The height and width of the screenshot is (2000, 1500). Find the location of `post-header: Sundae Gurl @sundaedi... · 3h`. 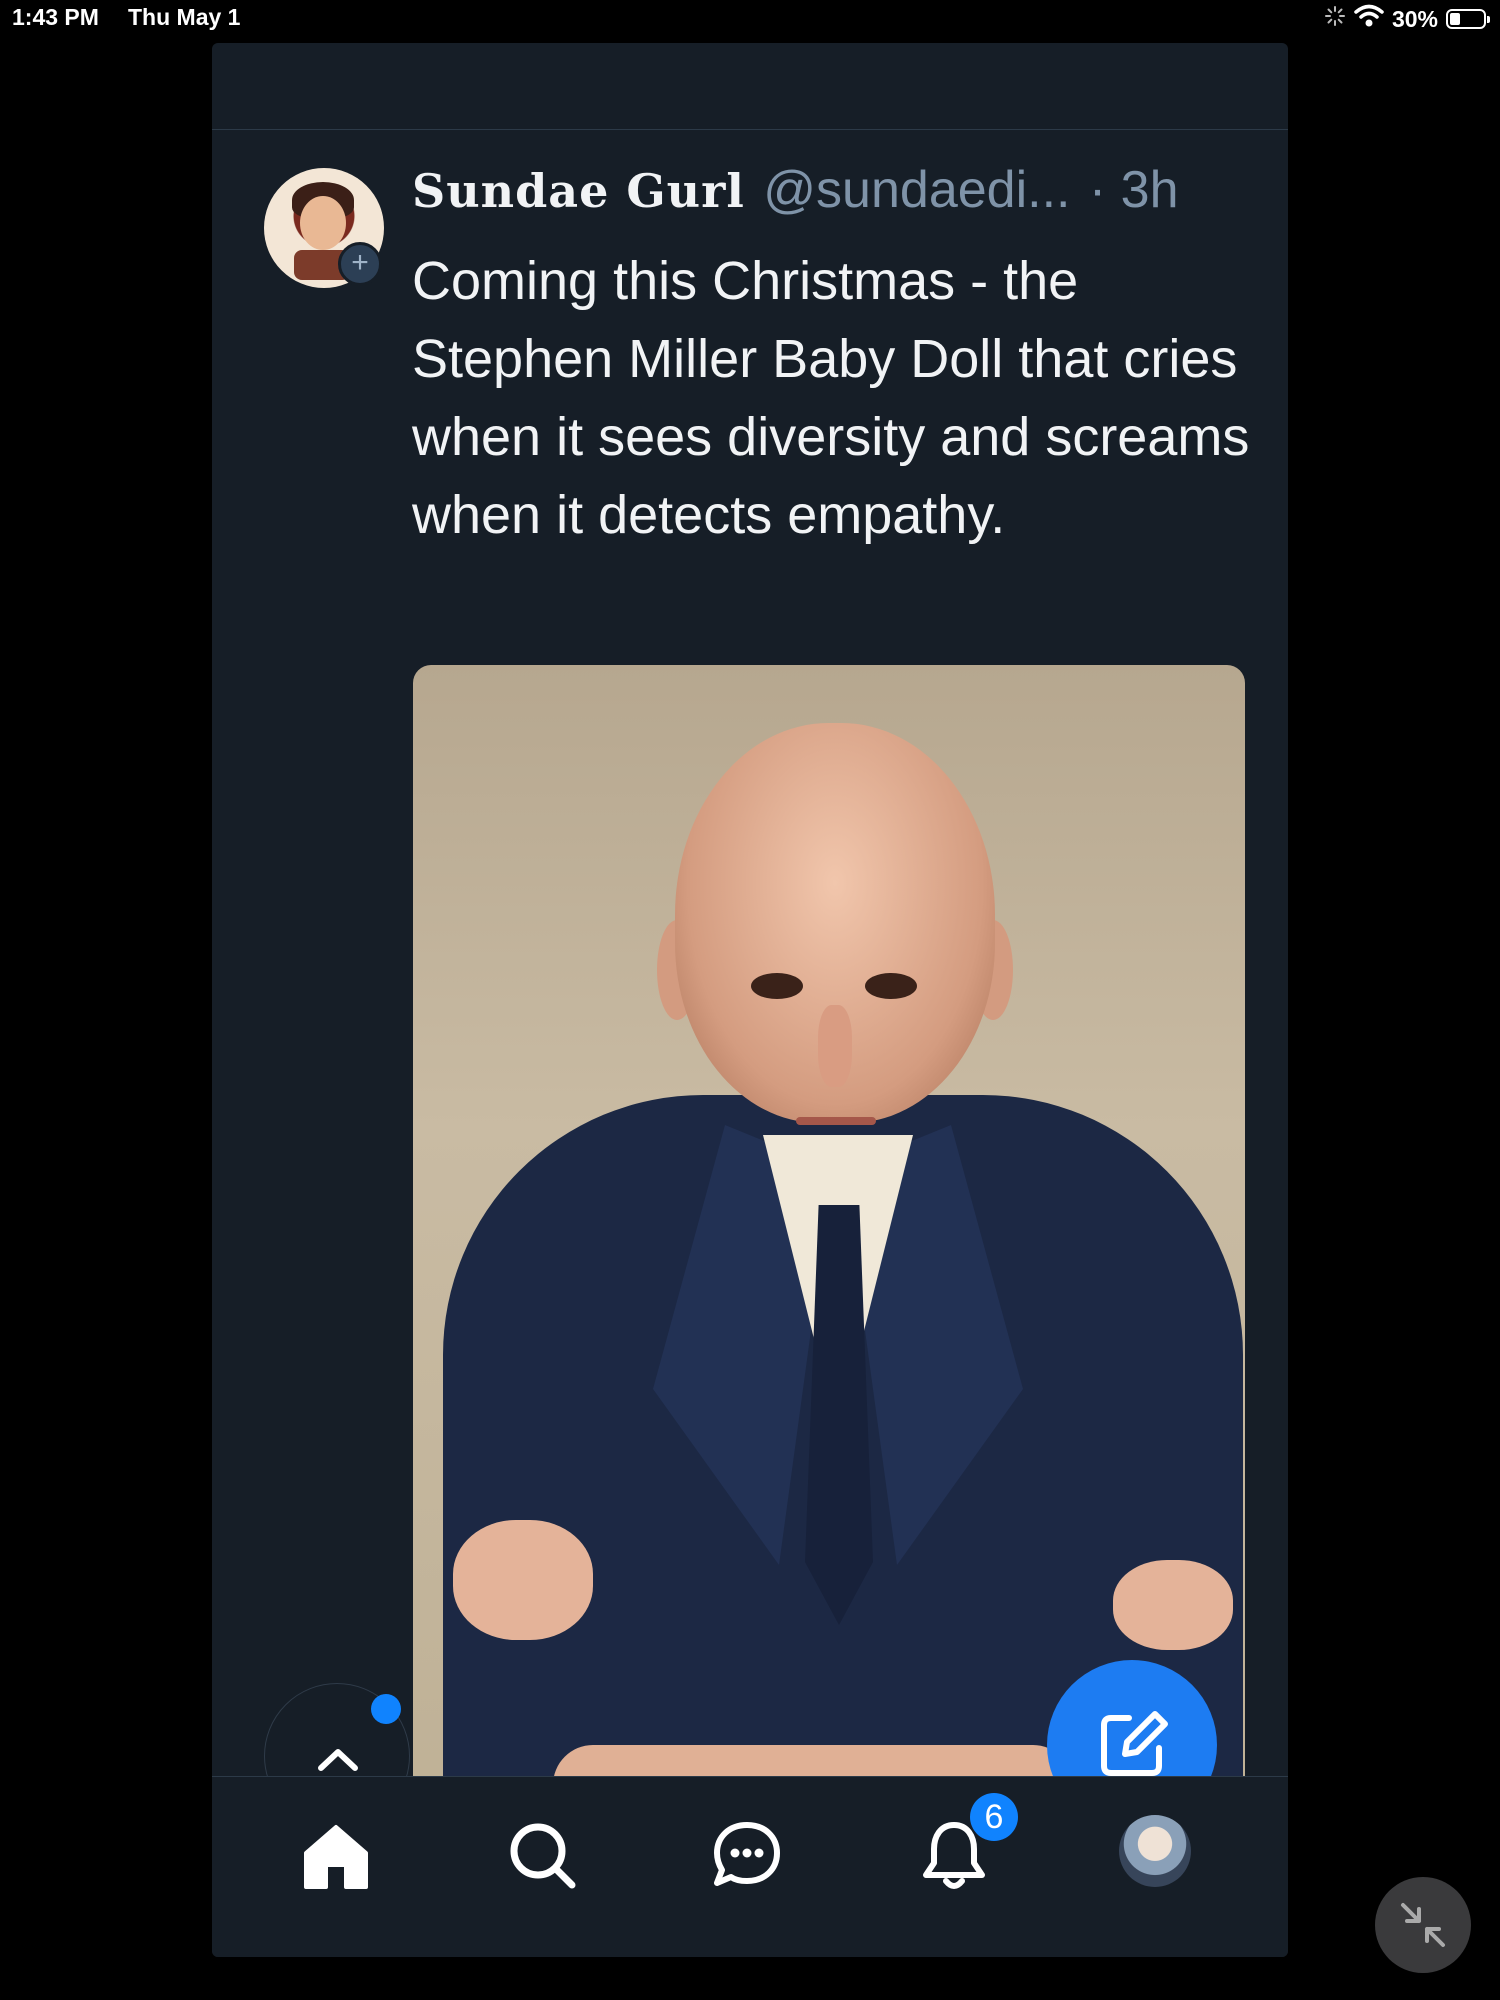

post-header: Sundae Gurl @sundaedi... · 3h is located at coordinates (832, 195).